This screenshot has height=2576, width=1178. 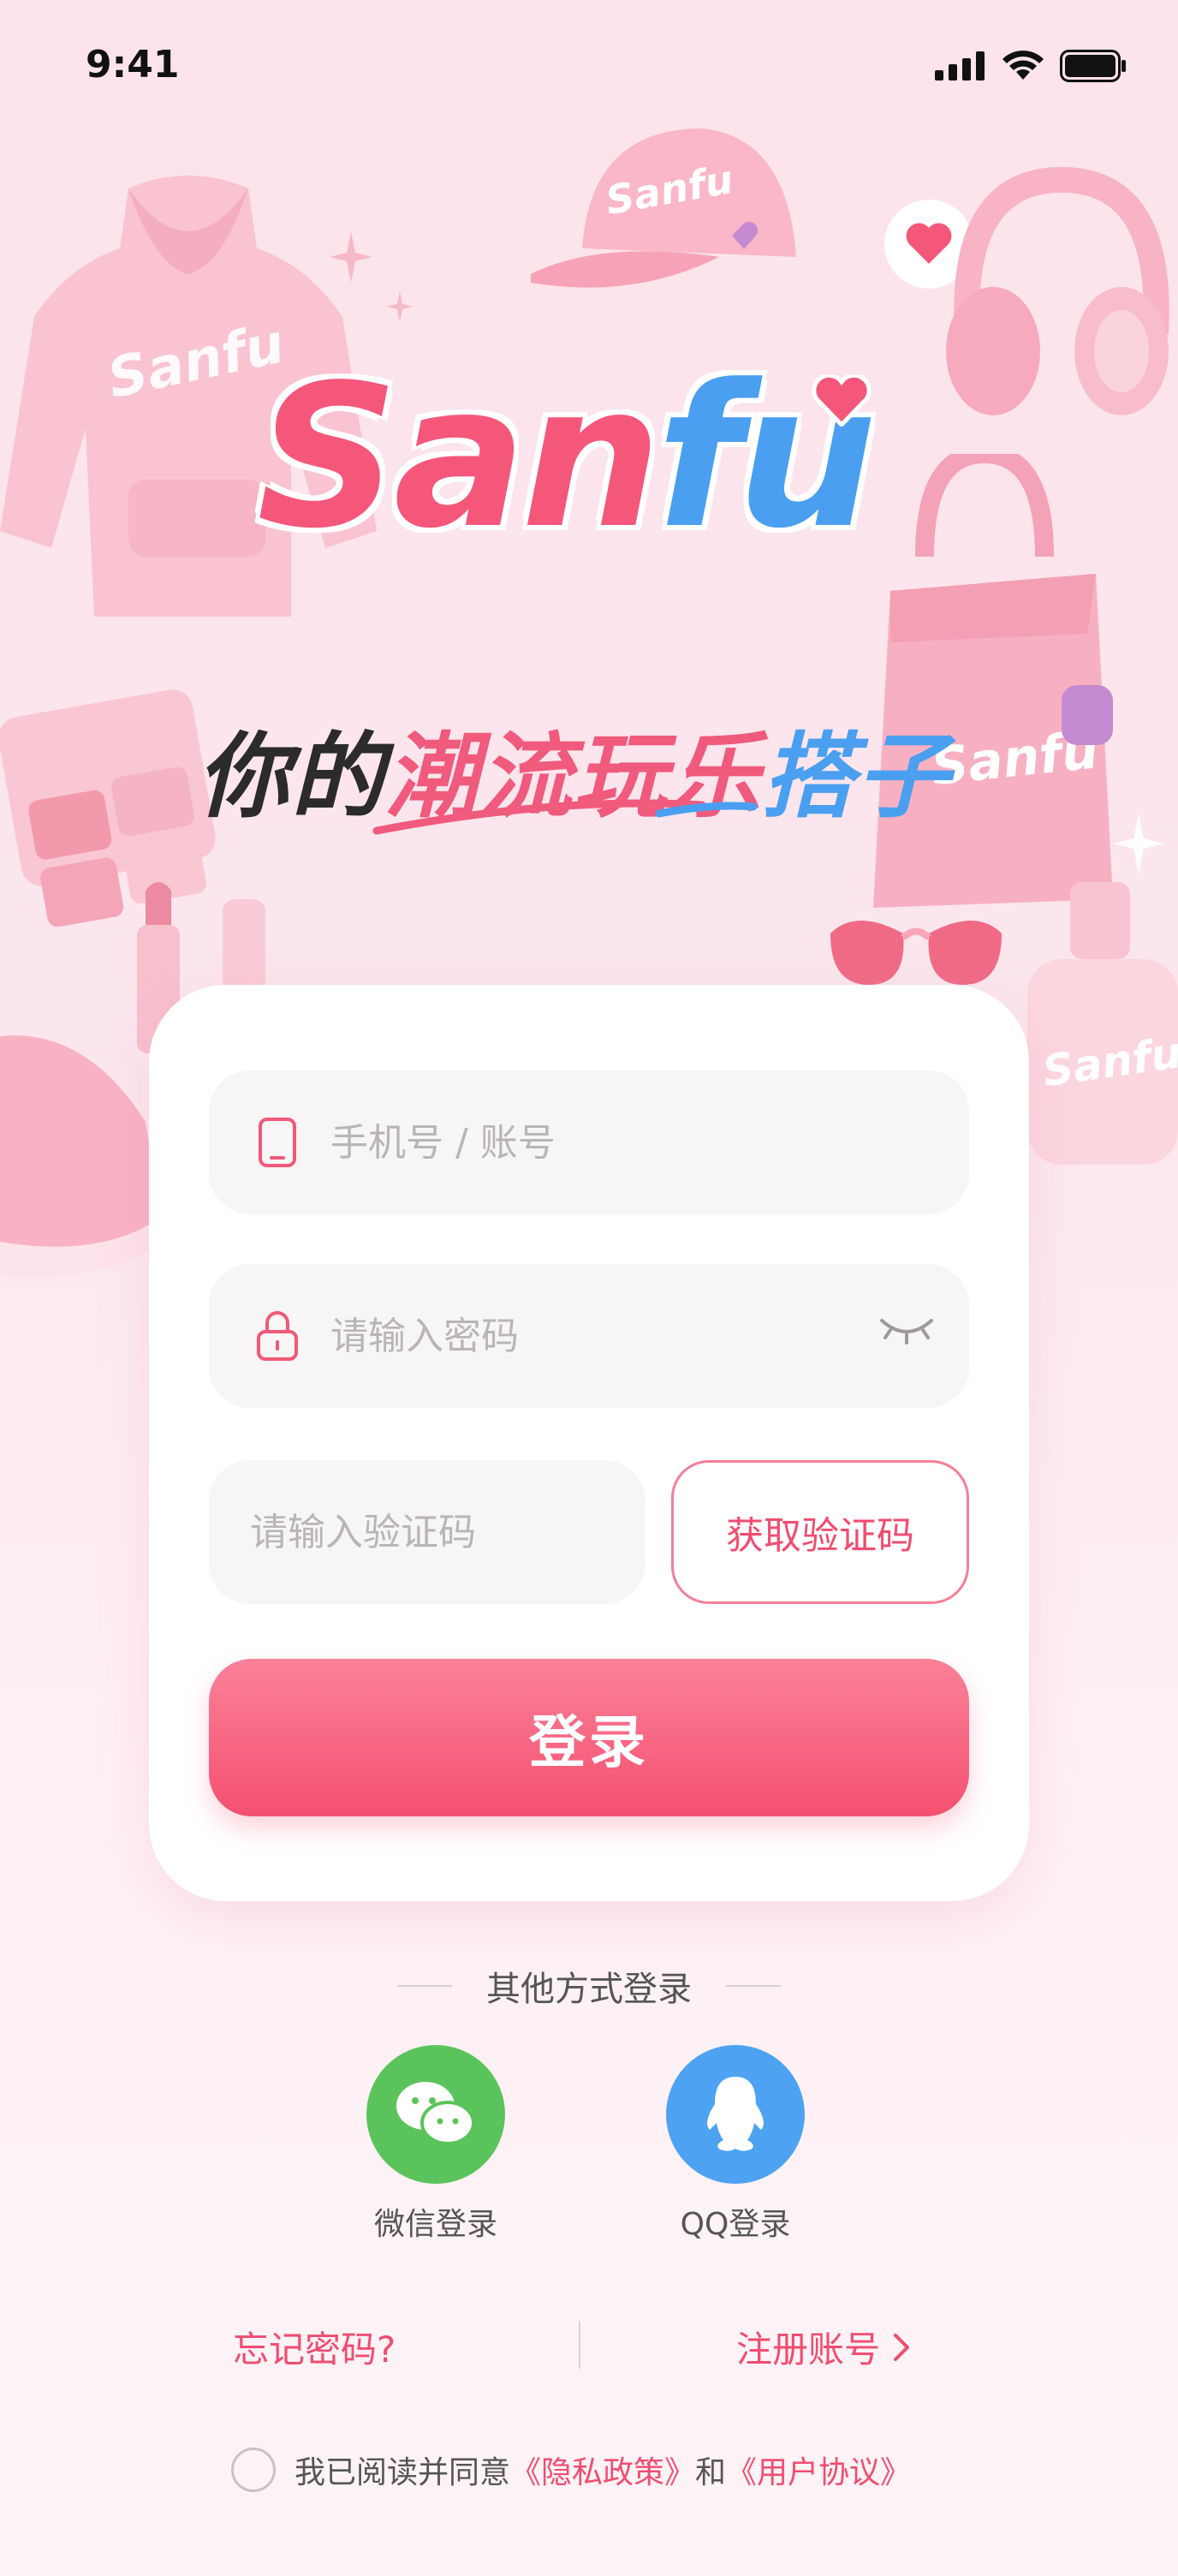 I want to click on other-login-title: 其他方式登录, so click(x=589, y=1986).